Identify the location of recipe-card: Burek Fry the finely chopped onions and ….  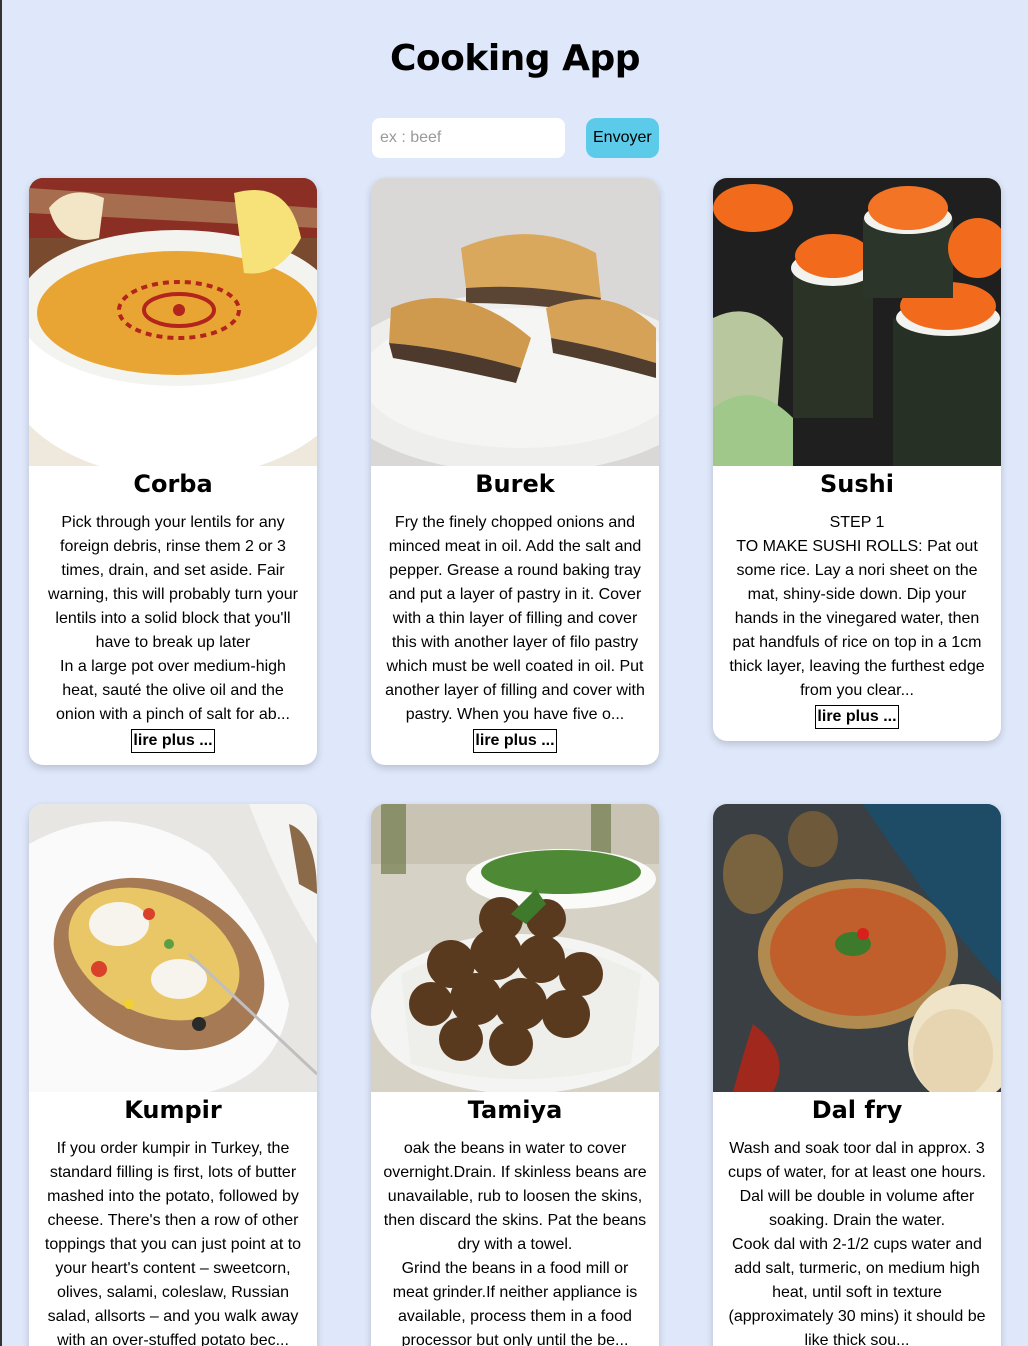
(515, 471).